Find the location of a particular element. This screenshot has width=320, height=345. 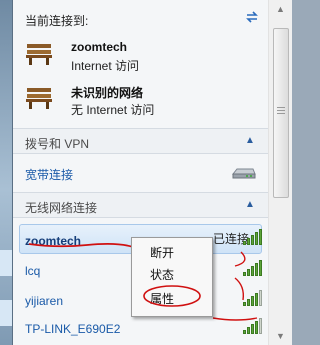

scrollbar: ▲ ▼ is located at coordinates (280, 172).